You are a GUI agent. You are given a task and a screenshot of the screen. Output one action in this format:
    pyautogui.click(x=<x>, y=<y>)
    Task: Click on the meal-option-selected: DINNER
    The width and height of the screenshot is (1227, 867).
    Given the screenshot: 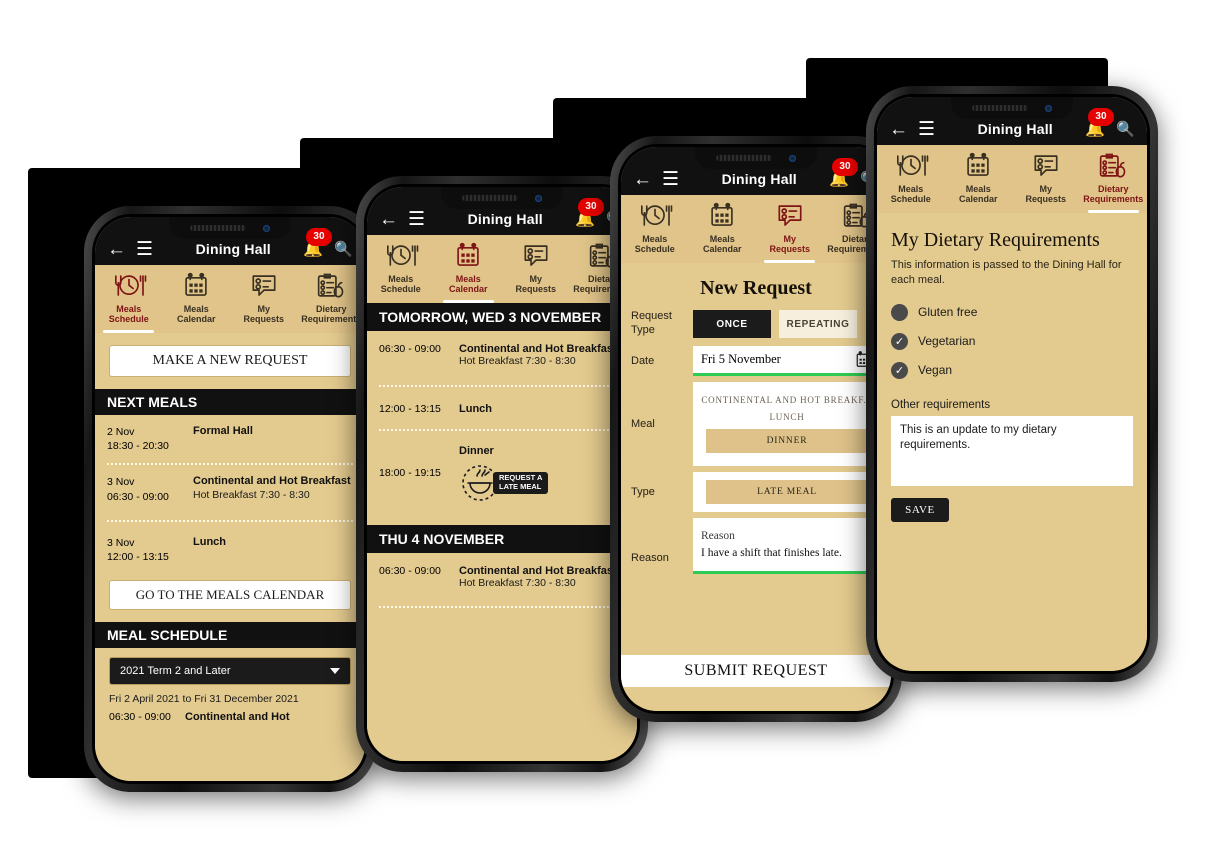 What is the action you would take?
    pyautogui.click(x=787, y=441)
    